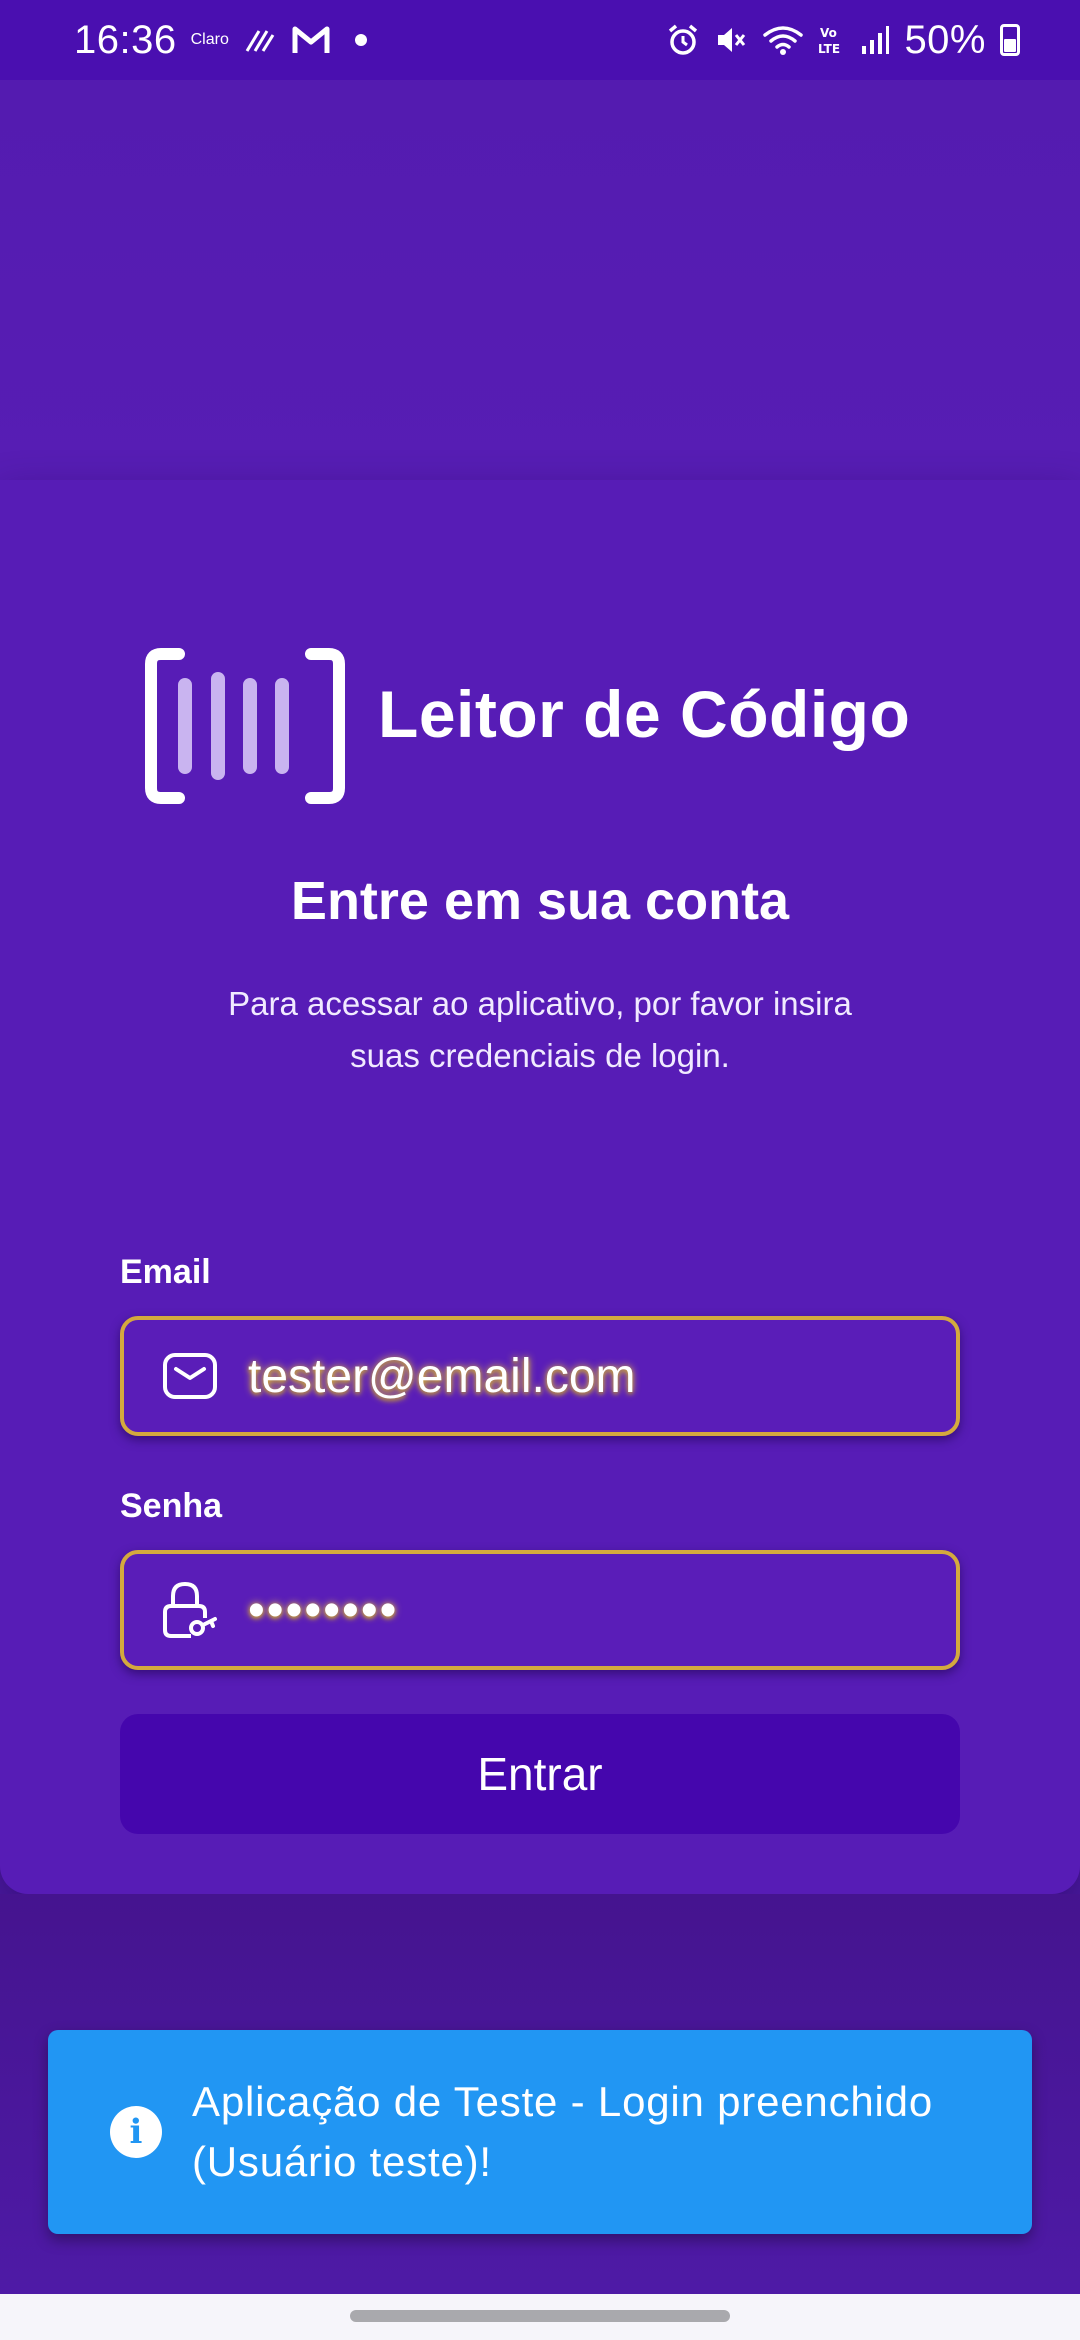 The width and height of the screenshot is (1080, 2340). I want to click on signal-icon, so click(875, 40).